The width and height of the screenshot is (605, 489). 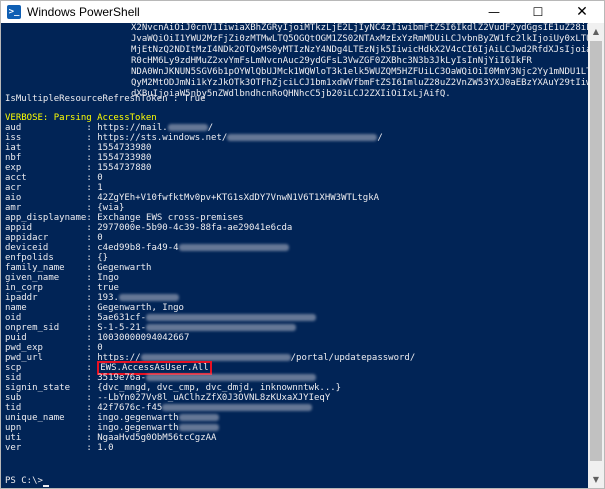 I want to click on window-controls: — ☐ ✕, so click(x=538, y=12).